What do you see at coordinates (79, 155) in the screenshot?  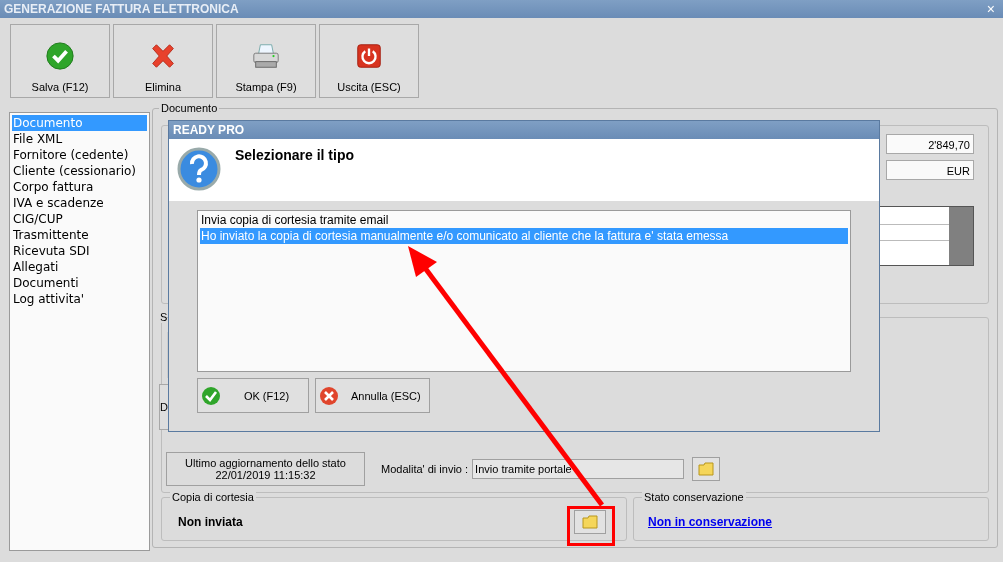 I see `list-item: Fornitore (cedente)` at bounding box center [79, 155].